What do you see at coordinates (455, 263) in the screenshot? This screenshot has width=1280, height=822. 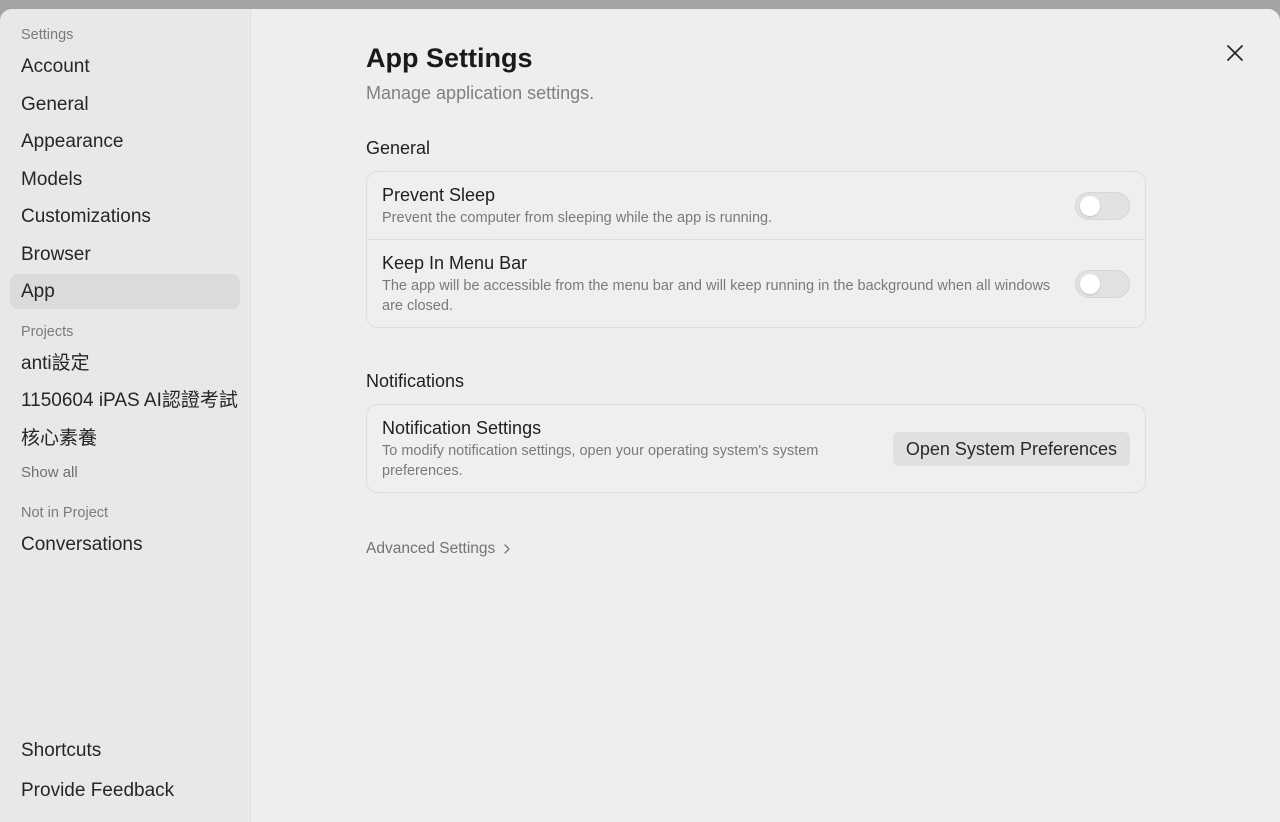 I see `keep-in-menu-bar-title: Keep In Menu Bar` at bounding box center [455, 263].